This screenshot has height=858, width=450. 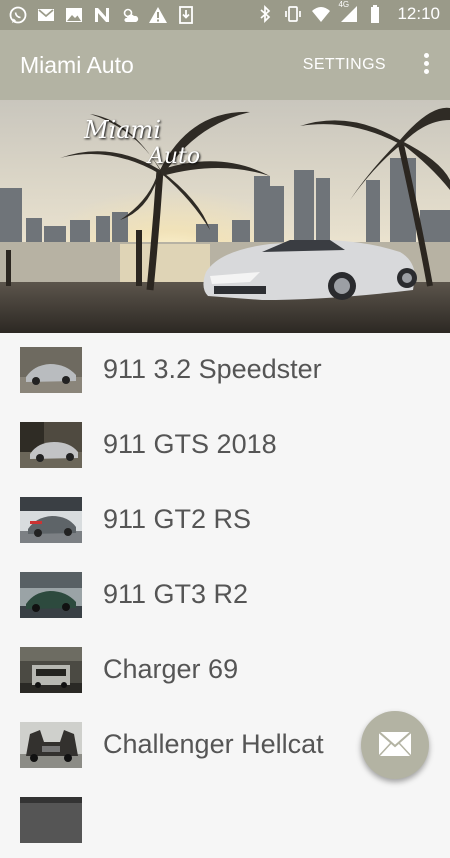 I want to click on car-name: 911 GT2 RS, so click(x=177, y=519).